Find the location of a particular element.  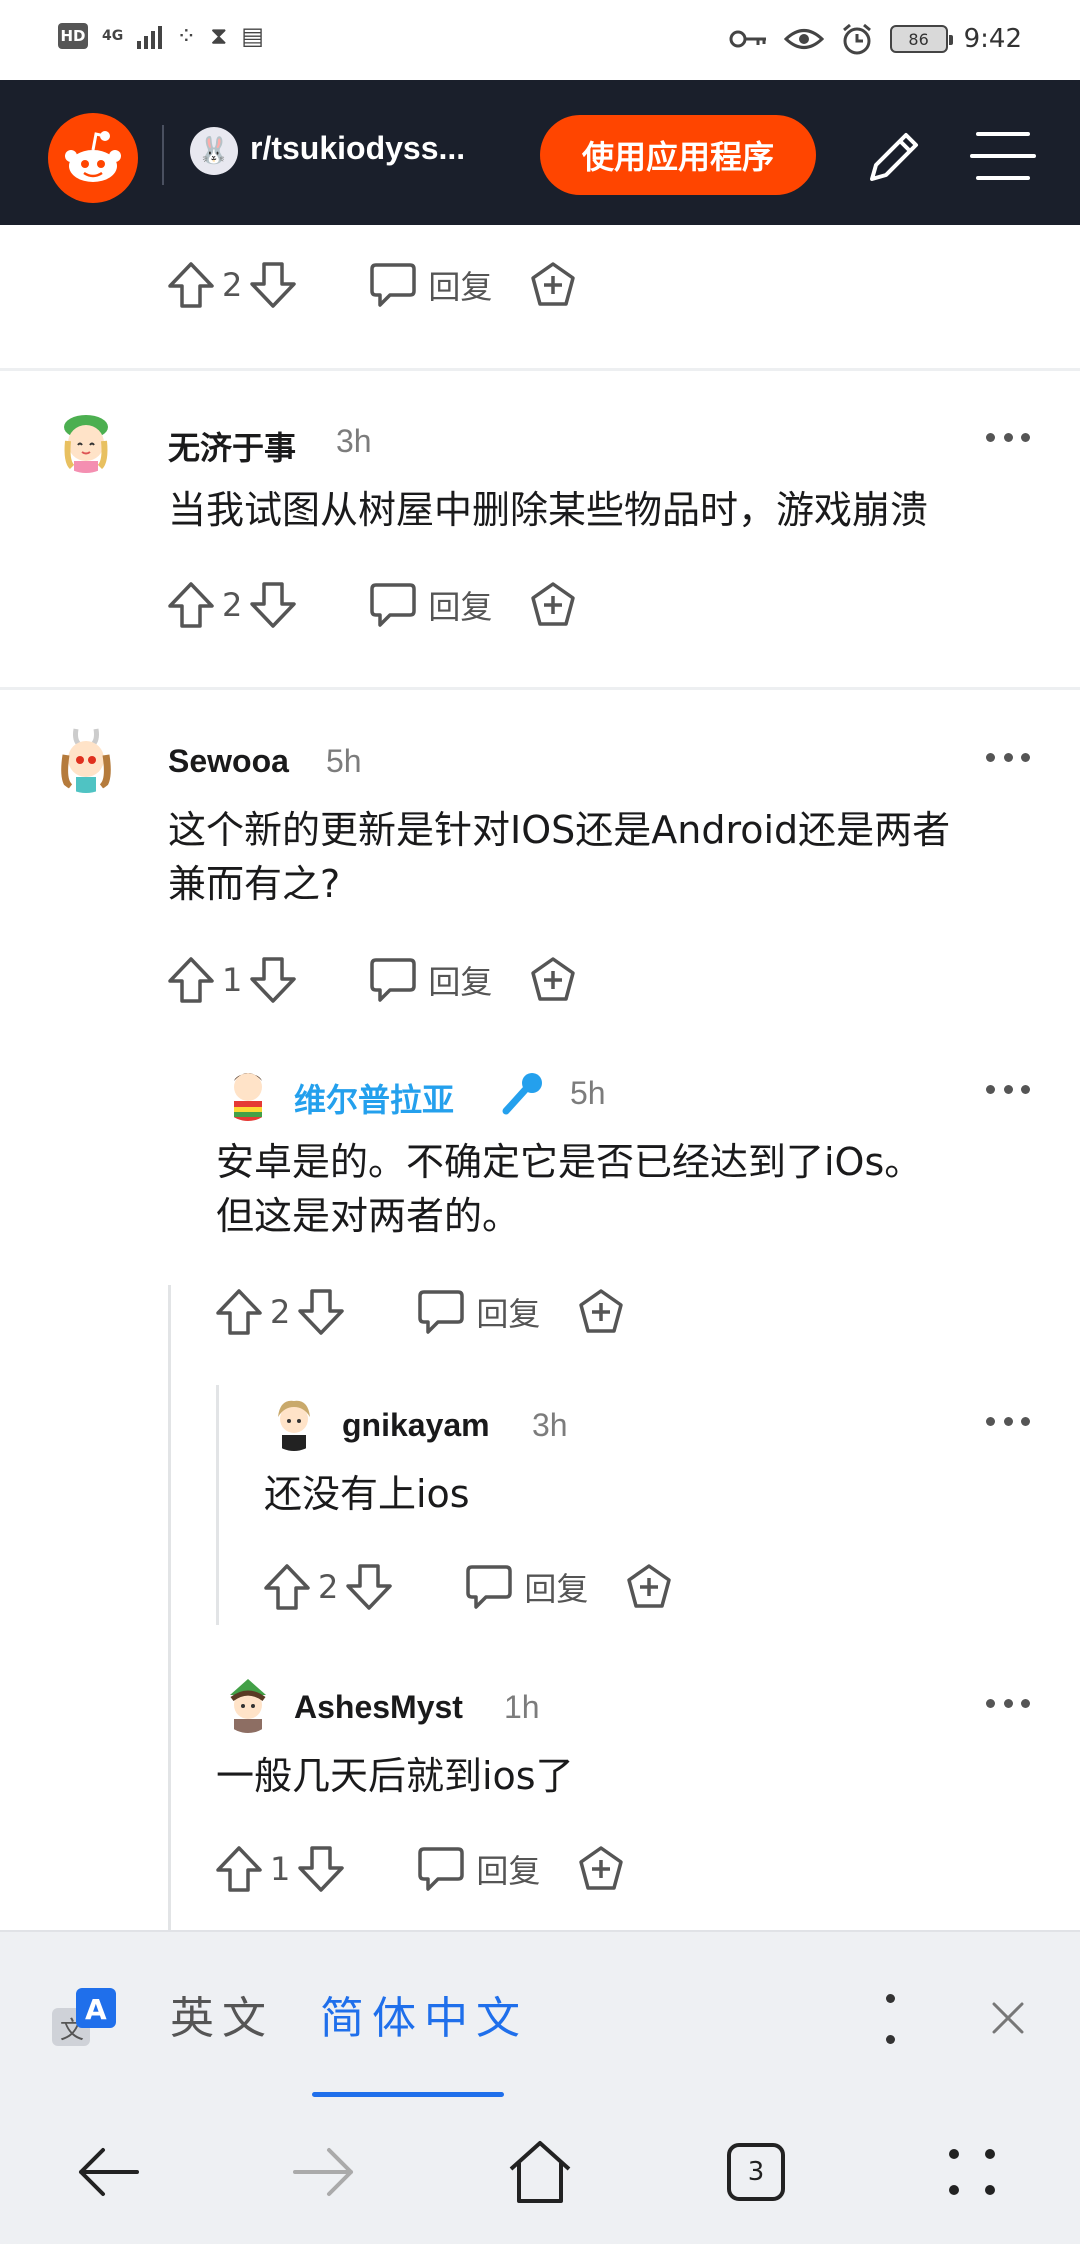

hamburger-menu-icon is located at coordinates (1003, 156).